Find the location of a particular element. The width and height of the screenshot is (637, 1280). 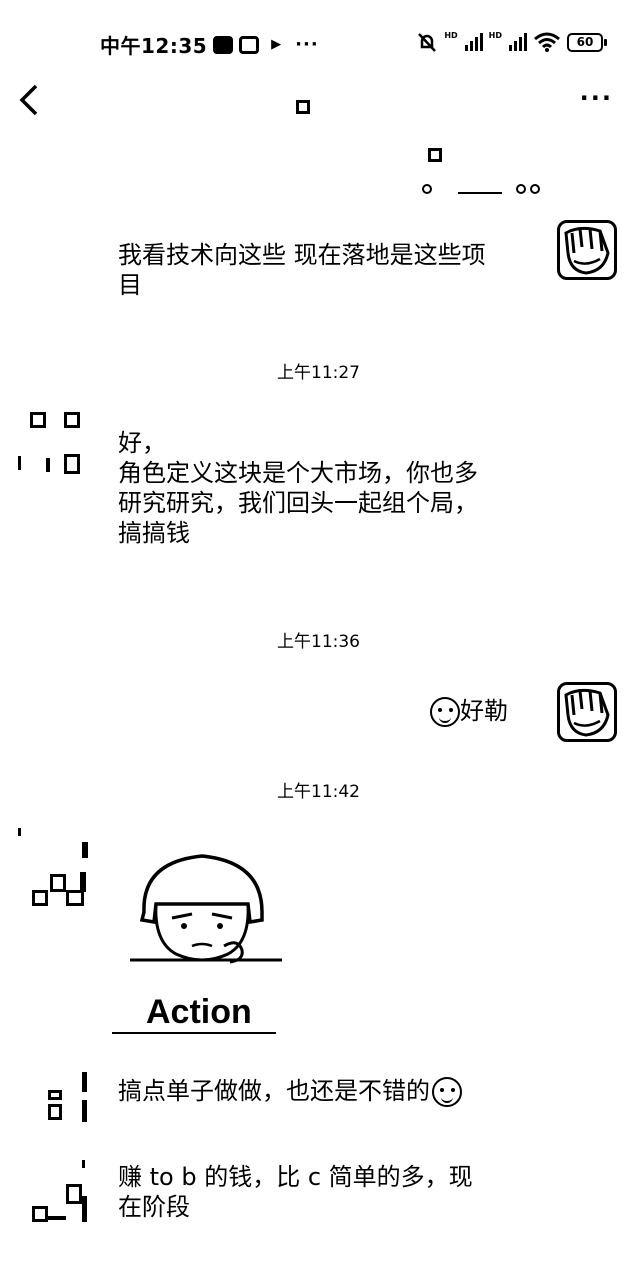

message-text: 赚 to b 的钱，比 c 简单的多，现 在阶段 is located at coordinates (295, 1192).